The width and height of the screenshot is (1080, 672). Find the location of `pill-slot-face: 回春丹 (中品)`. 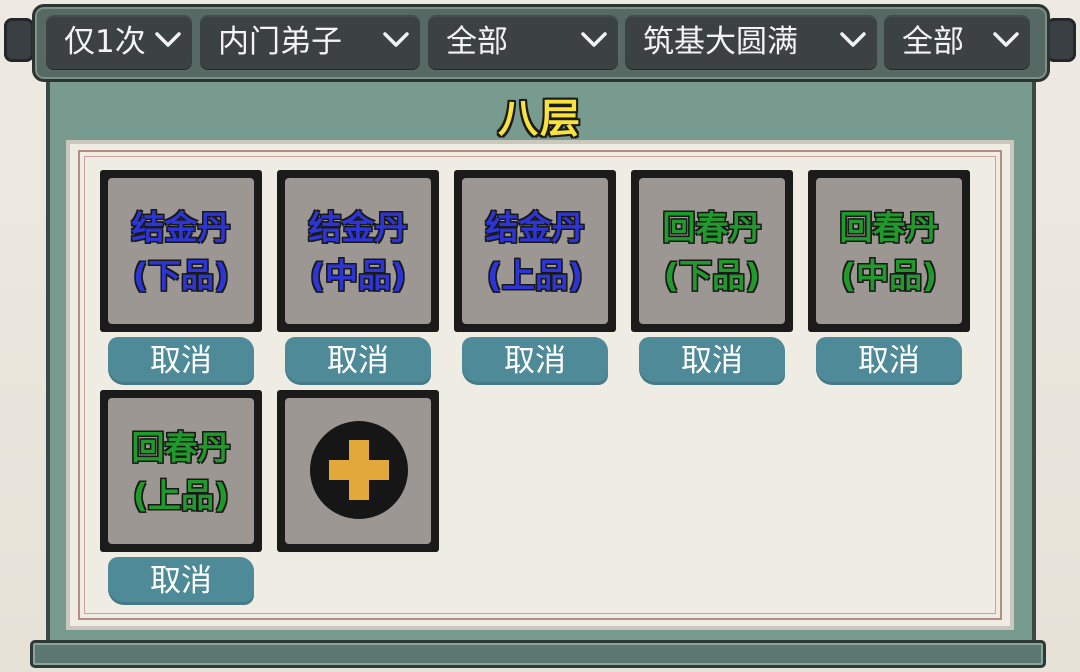

pill-slot-face: 回春丹 (中品) is located at coordinates (889, 251).